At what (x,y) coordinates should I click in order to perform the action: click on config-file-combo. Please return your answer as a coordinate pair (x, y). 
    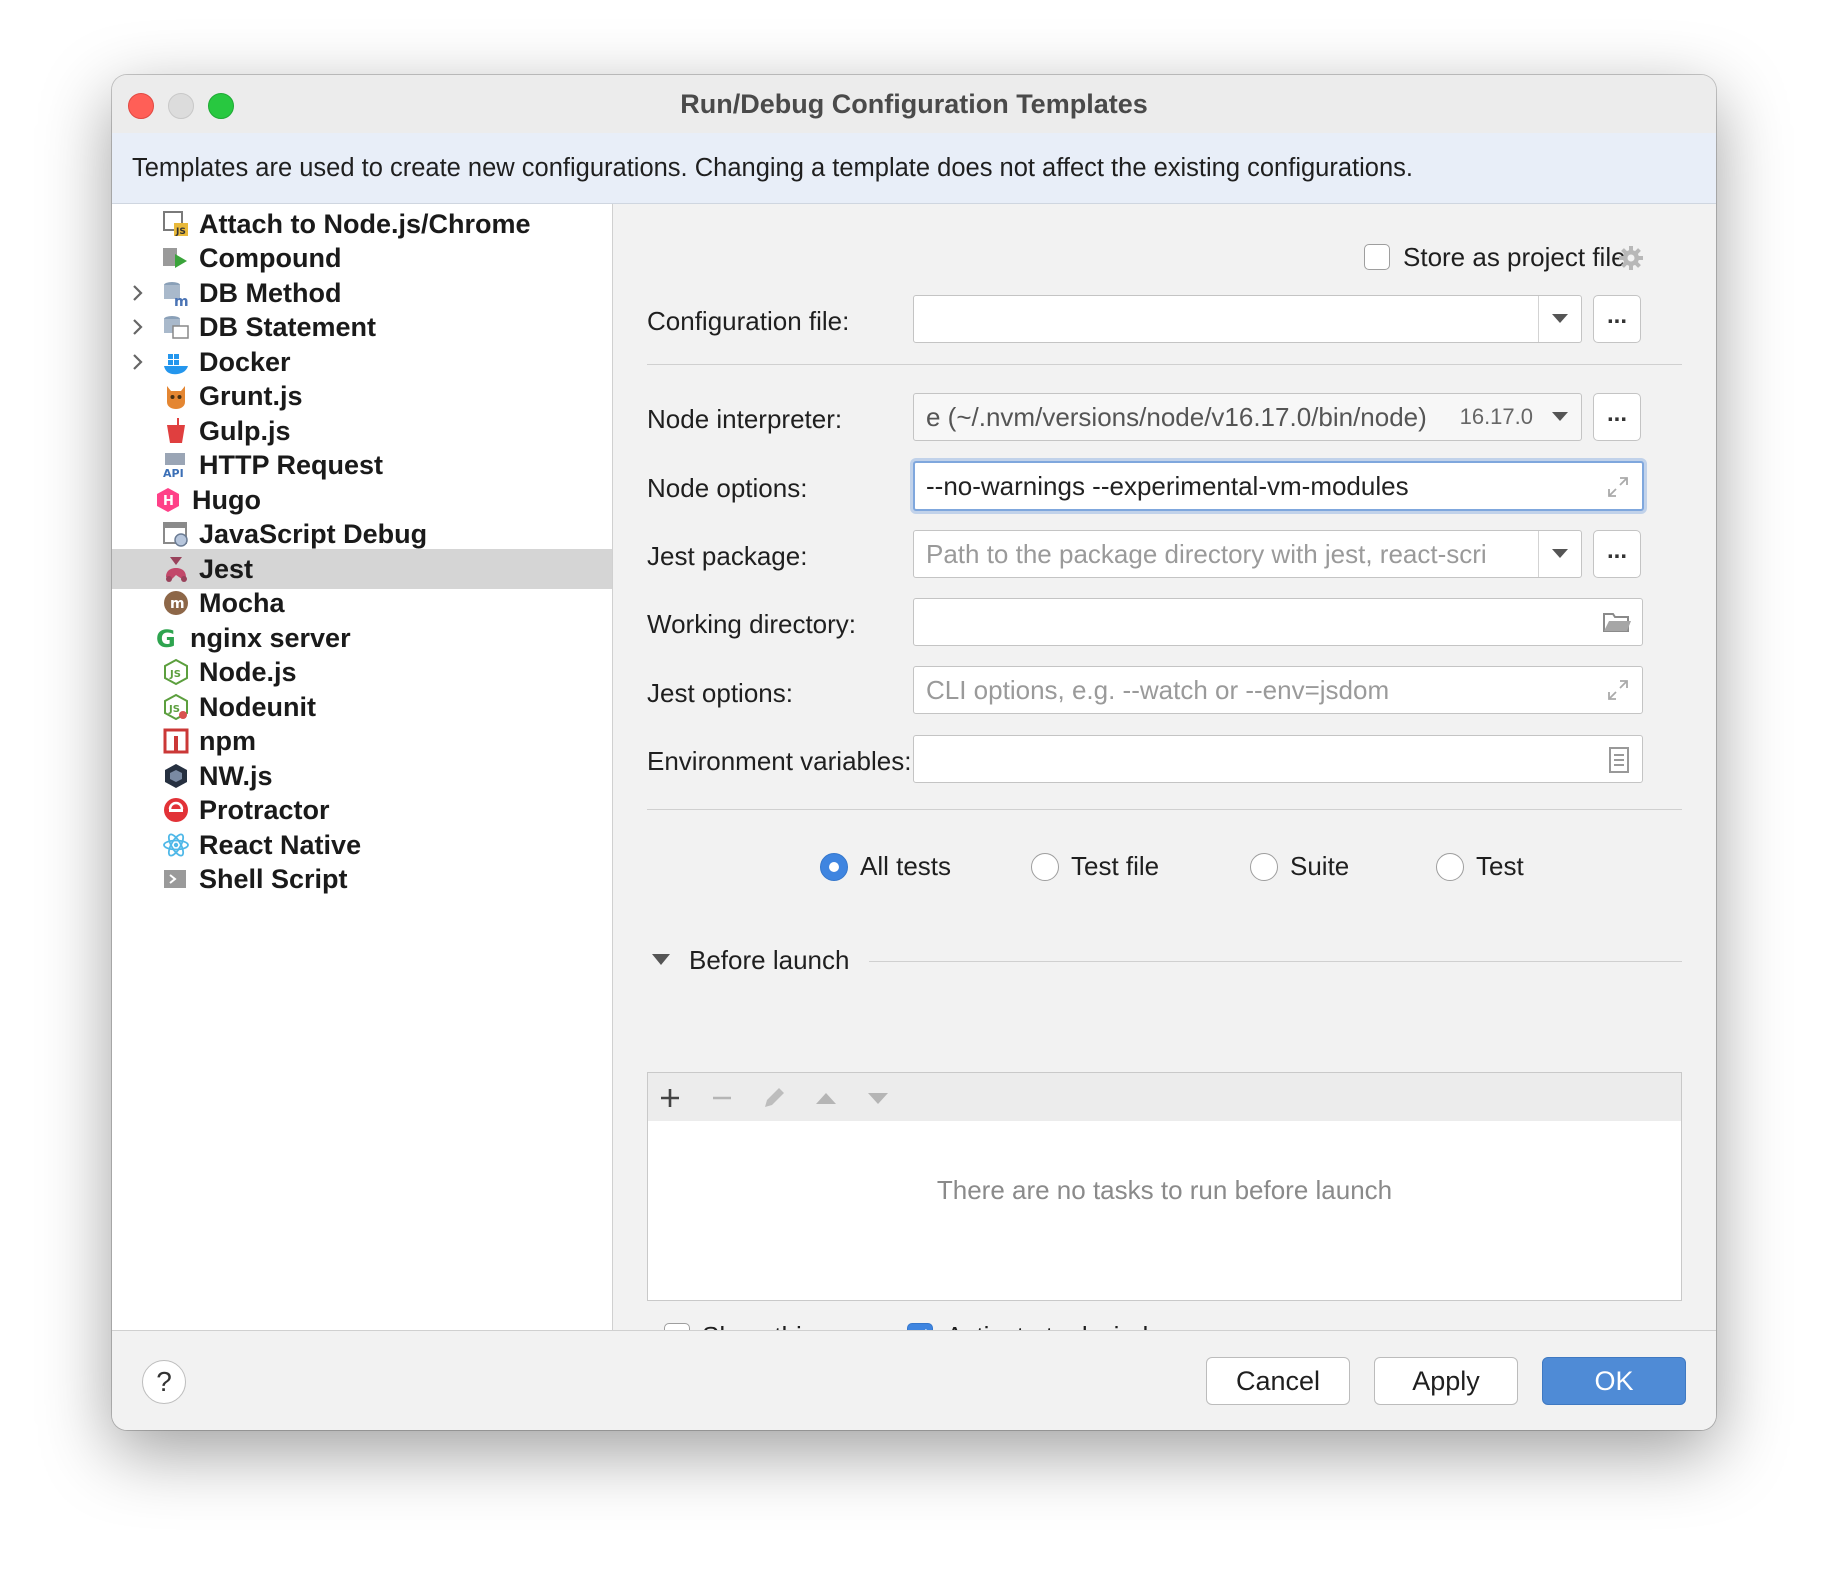
    Looking at the image, I should click on (1247, 319).